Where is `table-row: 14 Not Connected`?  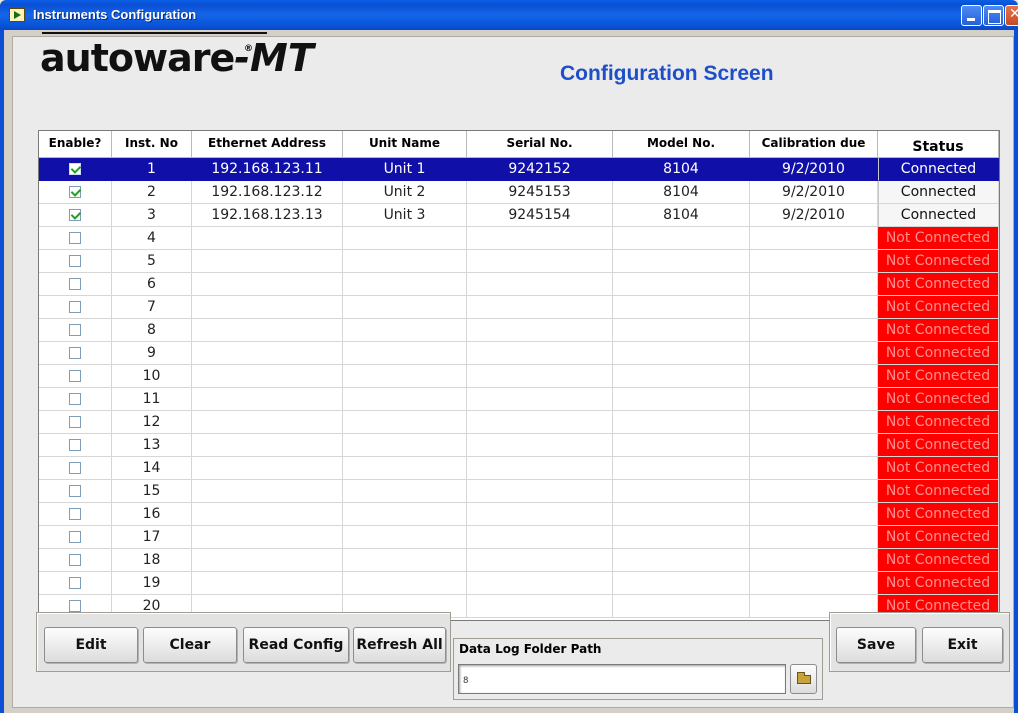 table-row: 14 Not Connected is located at coordinates (519, 468).